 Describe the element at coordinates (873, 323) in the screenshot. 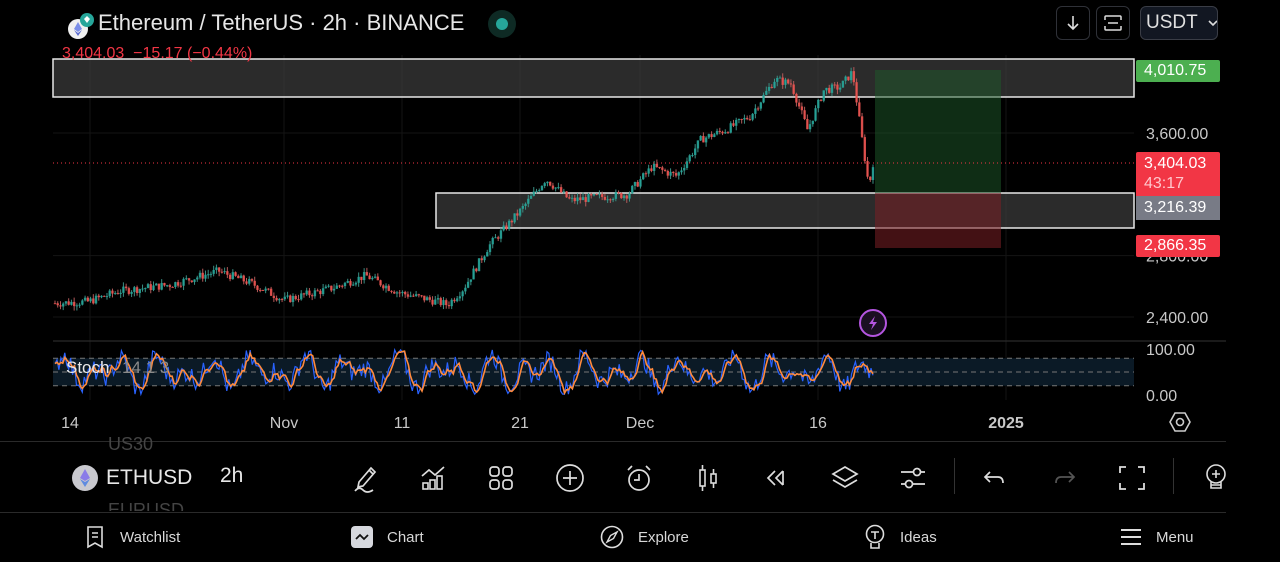

I see `lightning-icon` at that location.